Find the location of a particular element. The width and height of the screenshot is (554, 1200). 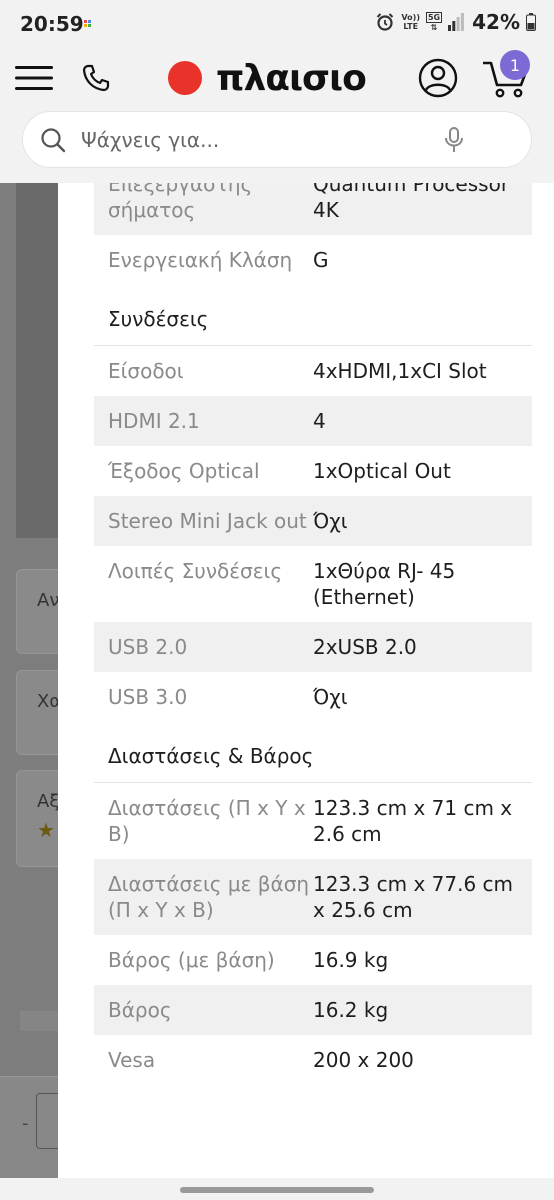

menu-button is located at coordinates (34, 78).